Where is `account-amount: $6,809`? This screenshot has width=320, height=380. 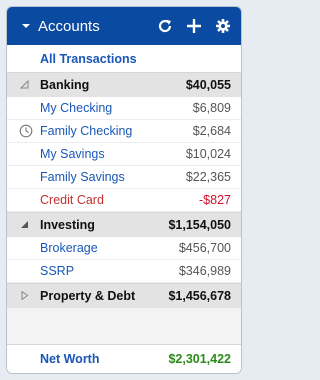 account-amount: $6,809 is located at coordinates (211, 108).